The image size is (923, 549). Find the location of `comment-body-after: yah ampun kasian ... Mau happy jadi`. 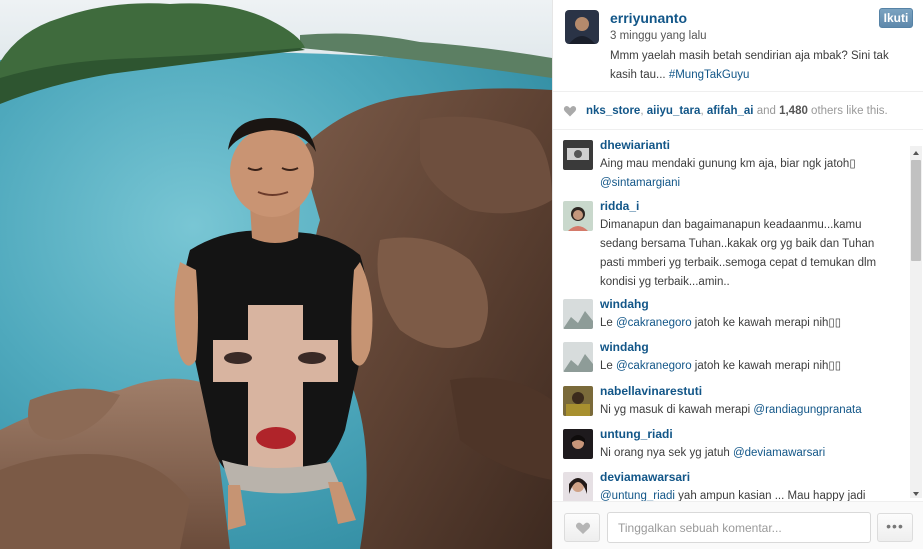

comment-body-after: yah ampun kasian ... Mau happy jadi is located at coordinates (770, 495).